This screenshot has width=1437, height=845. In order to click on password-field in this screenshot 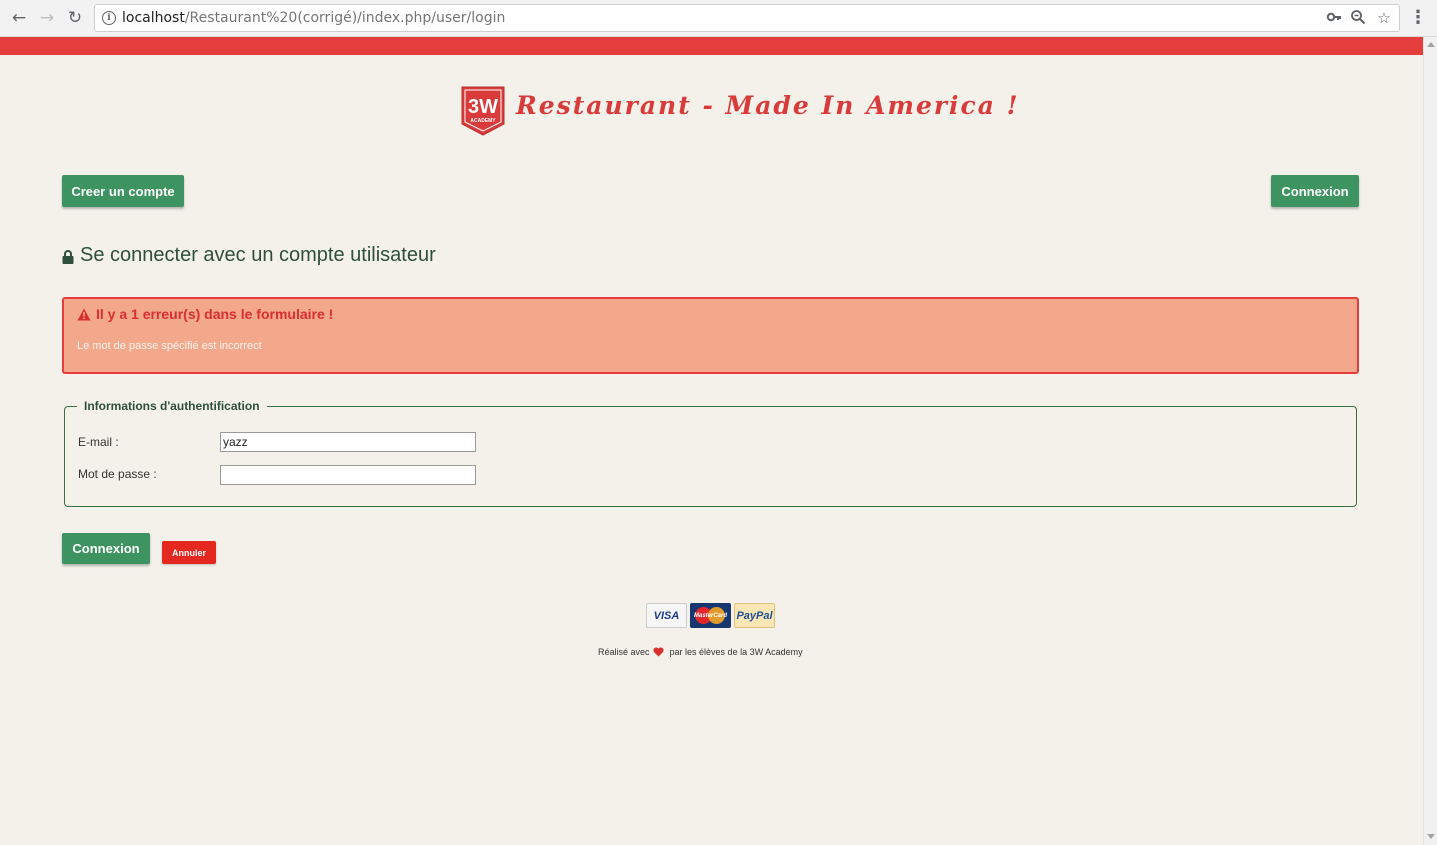, I will do `click(348, 475)`.